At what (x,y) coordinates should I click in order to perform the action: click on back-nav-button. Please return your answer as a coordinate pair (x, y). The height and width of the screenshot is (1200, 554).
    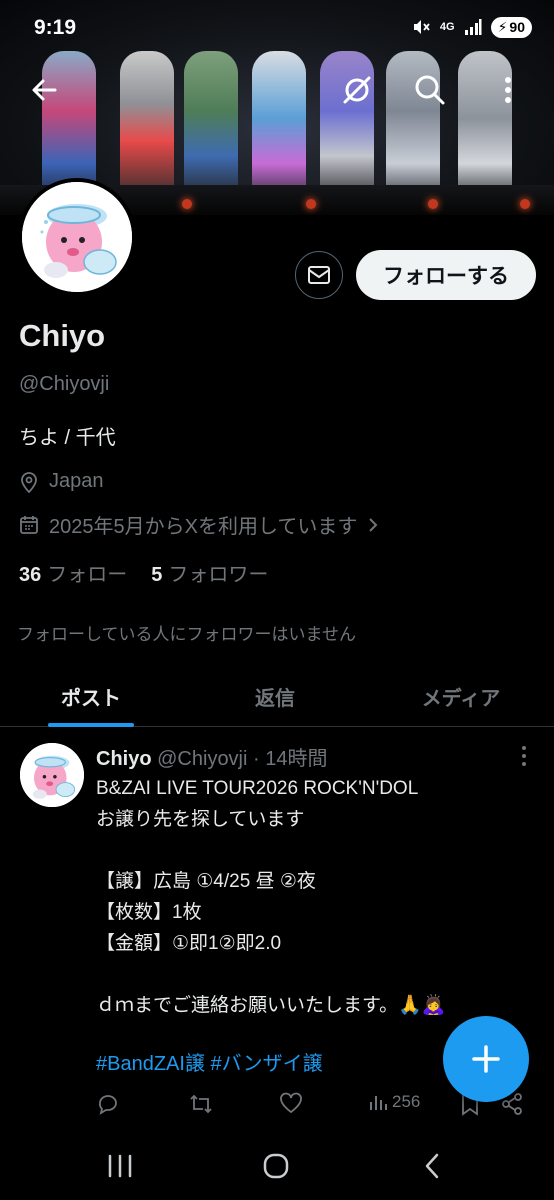
    Looking at the image, I should click on (432, 1166).